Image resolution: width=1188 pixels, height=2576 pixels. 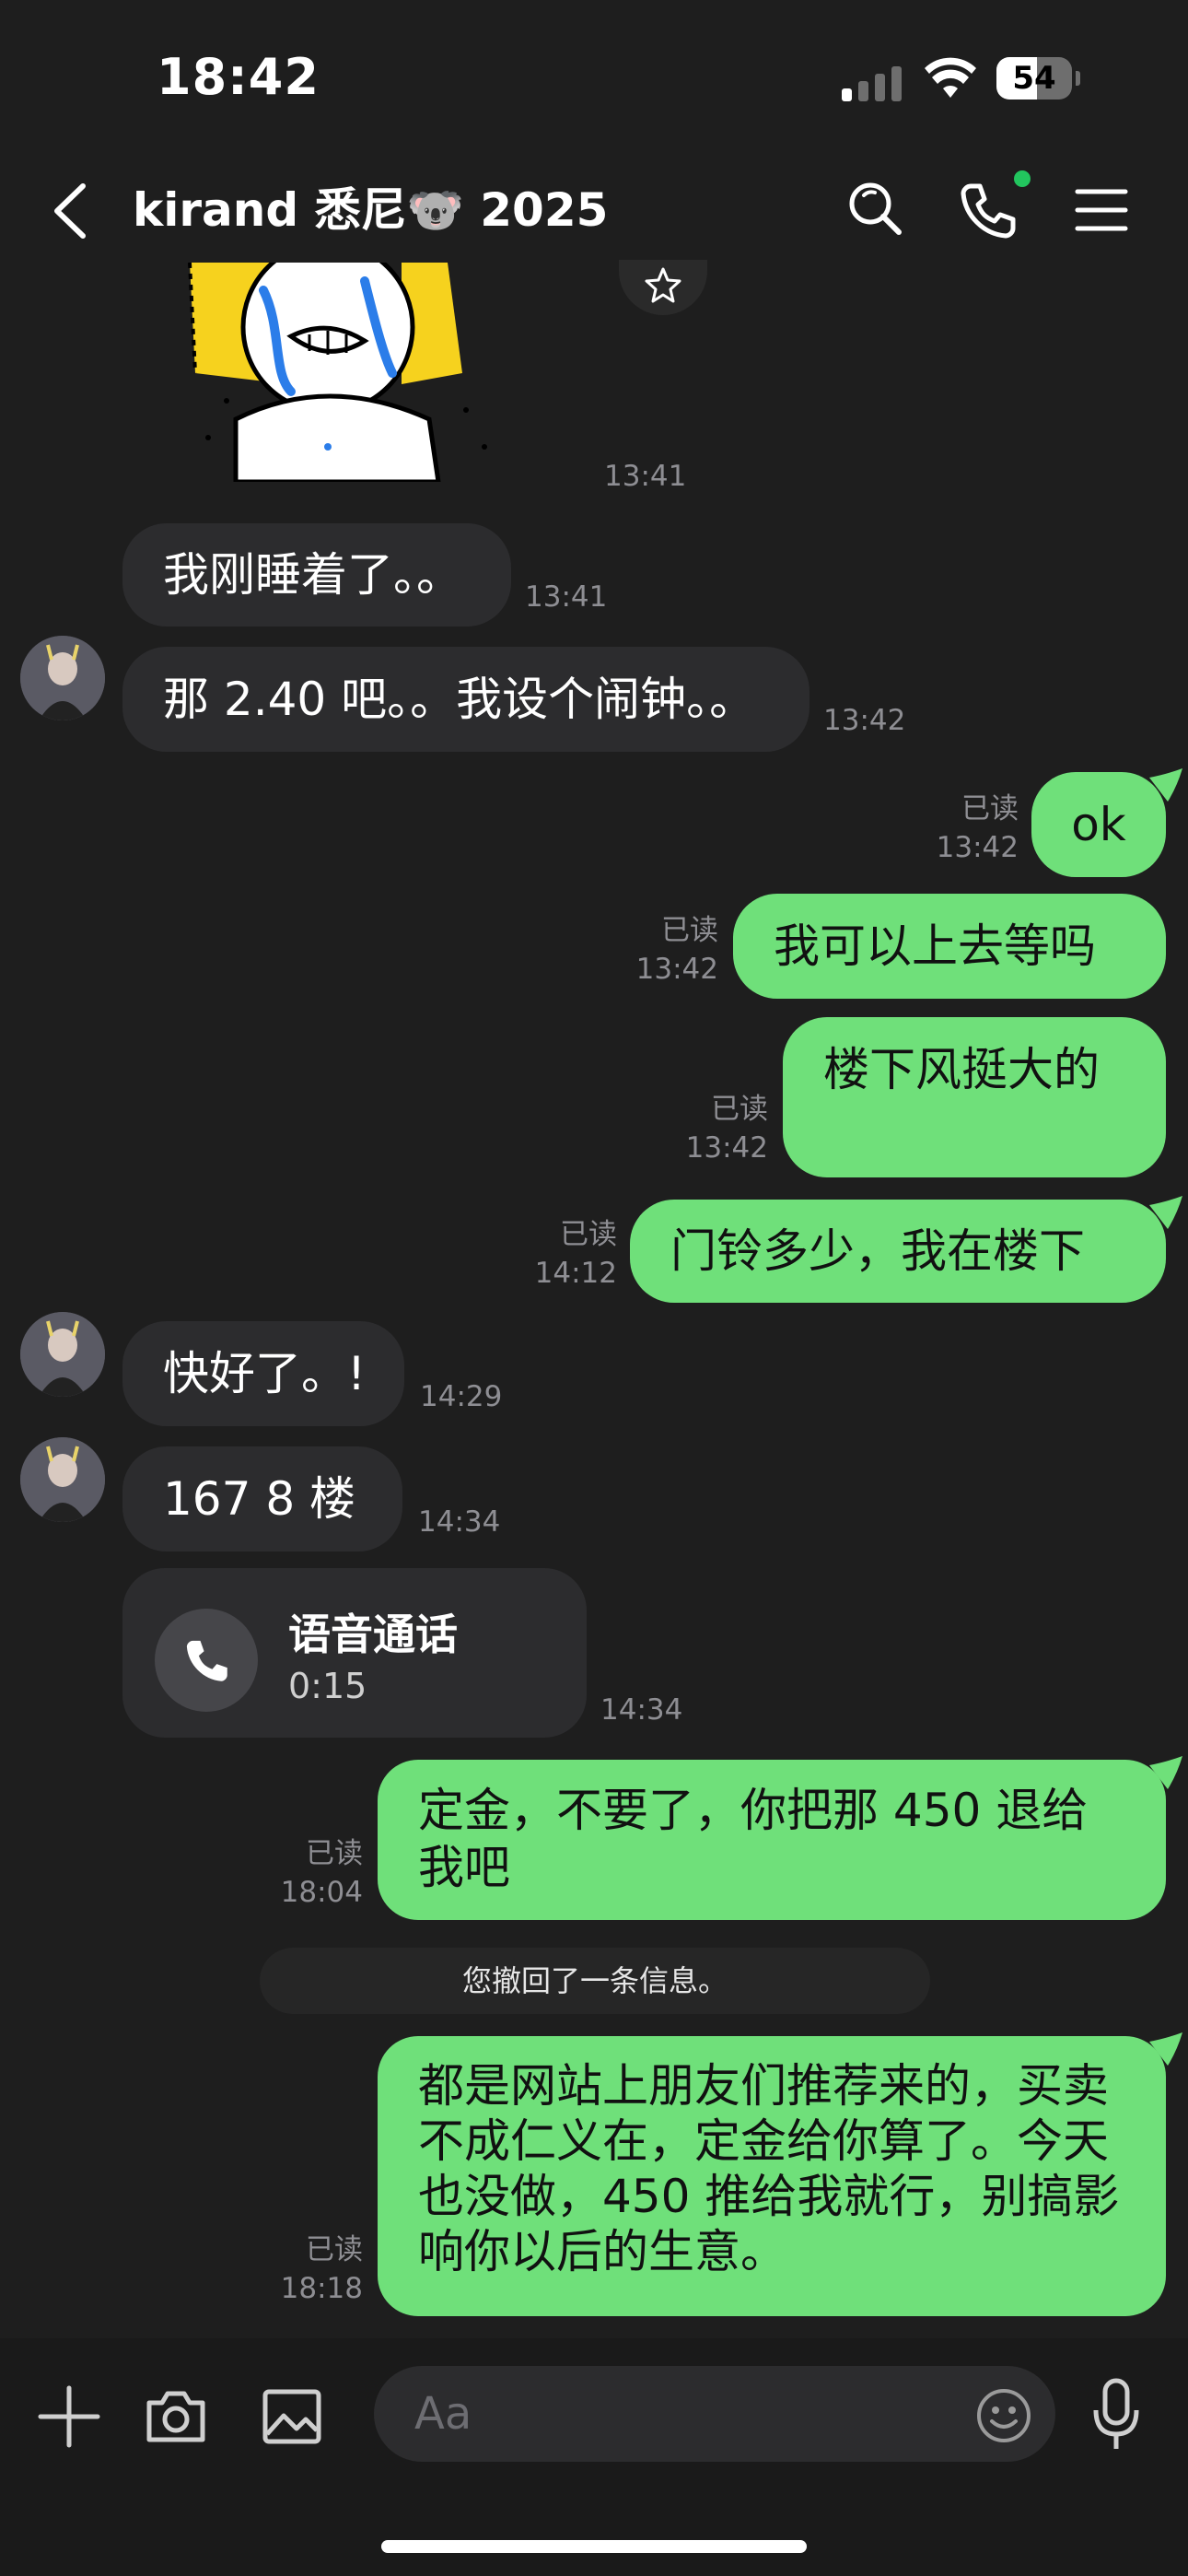 What do you see at coordinates (872, 83) in the screenshot?
I see `cellular-signal-icon` at bounding box center [872, 83].